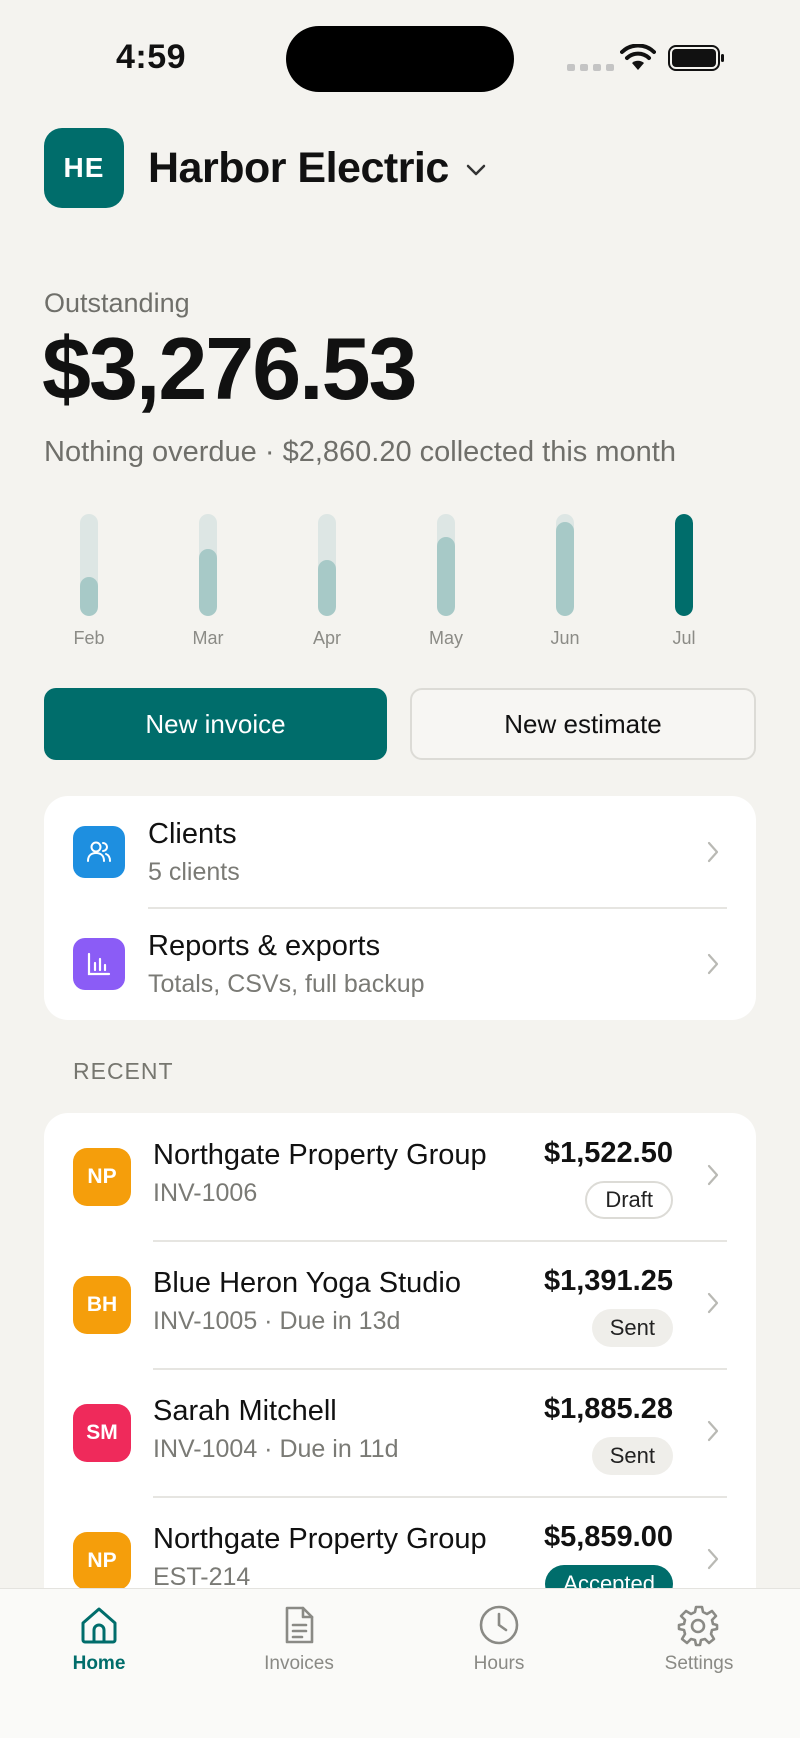 This screenshot has height=1738, width=800. I want to click on document-amount: $5,859.00, so click(608, 1537).